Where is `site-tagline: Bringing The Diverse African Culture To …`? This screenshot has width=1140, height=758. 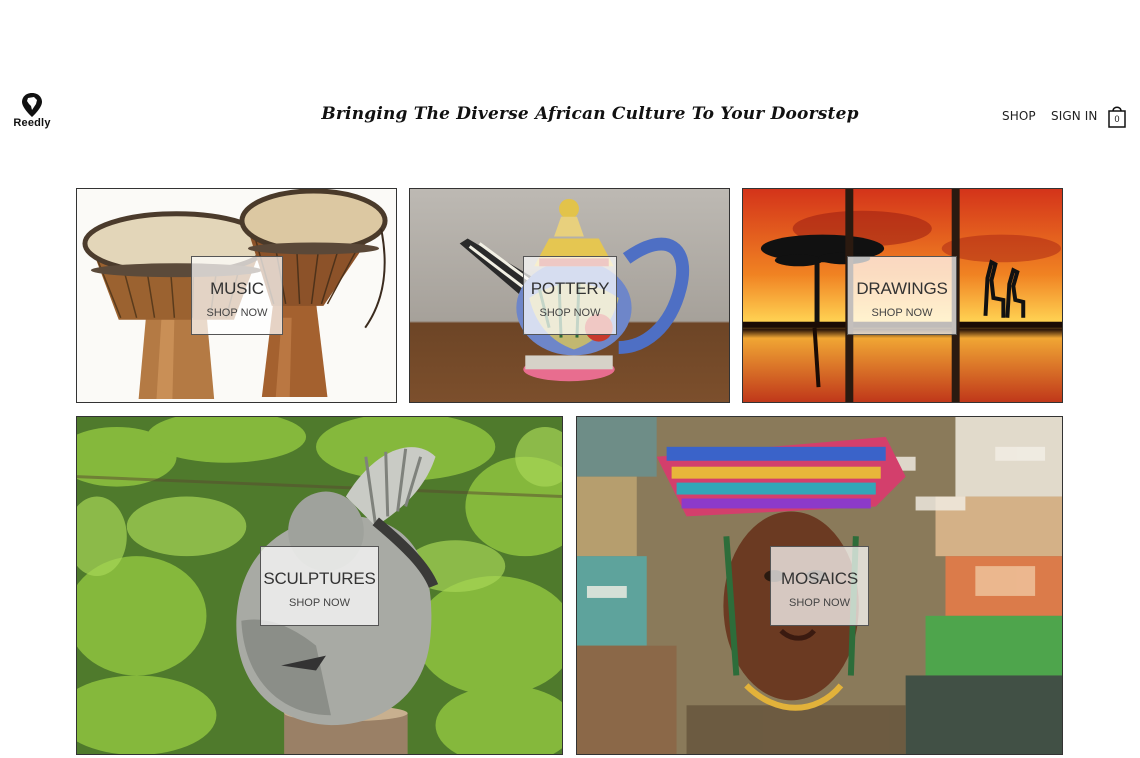 site-tagline: Bringing The Diverse African Culture To … is located at coordinates (590, 114).